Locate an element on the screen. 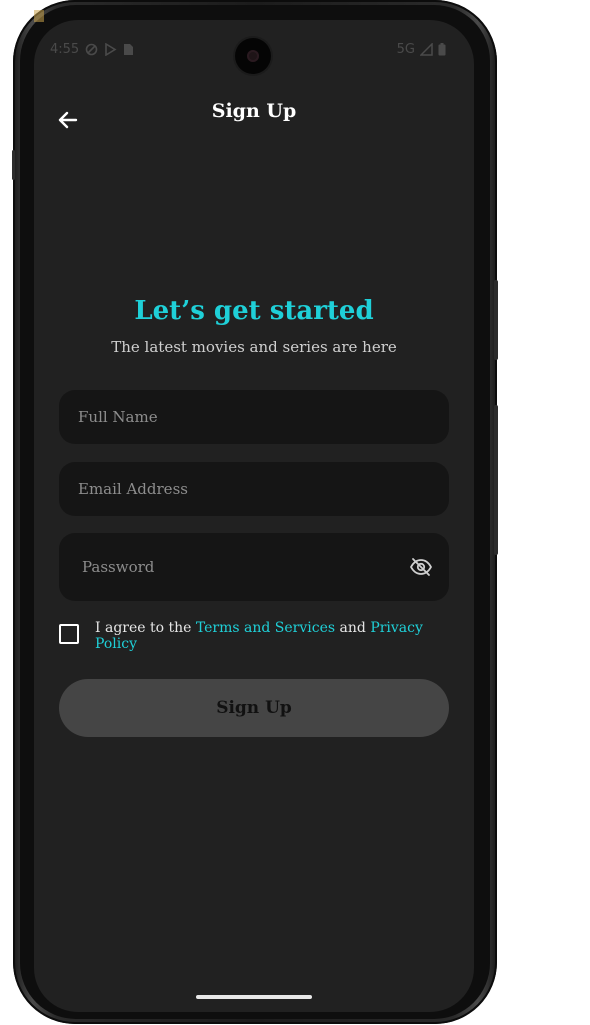 The width and height of the screenshot is (590, 1025). sign-up-button: Sign Up is located at coordinates (254, 708).